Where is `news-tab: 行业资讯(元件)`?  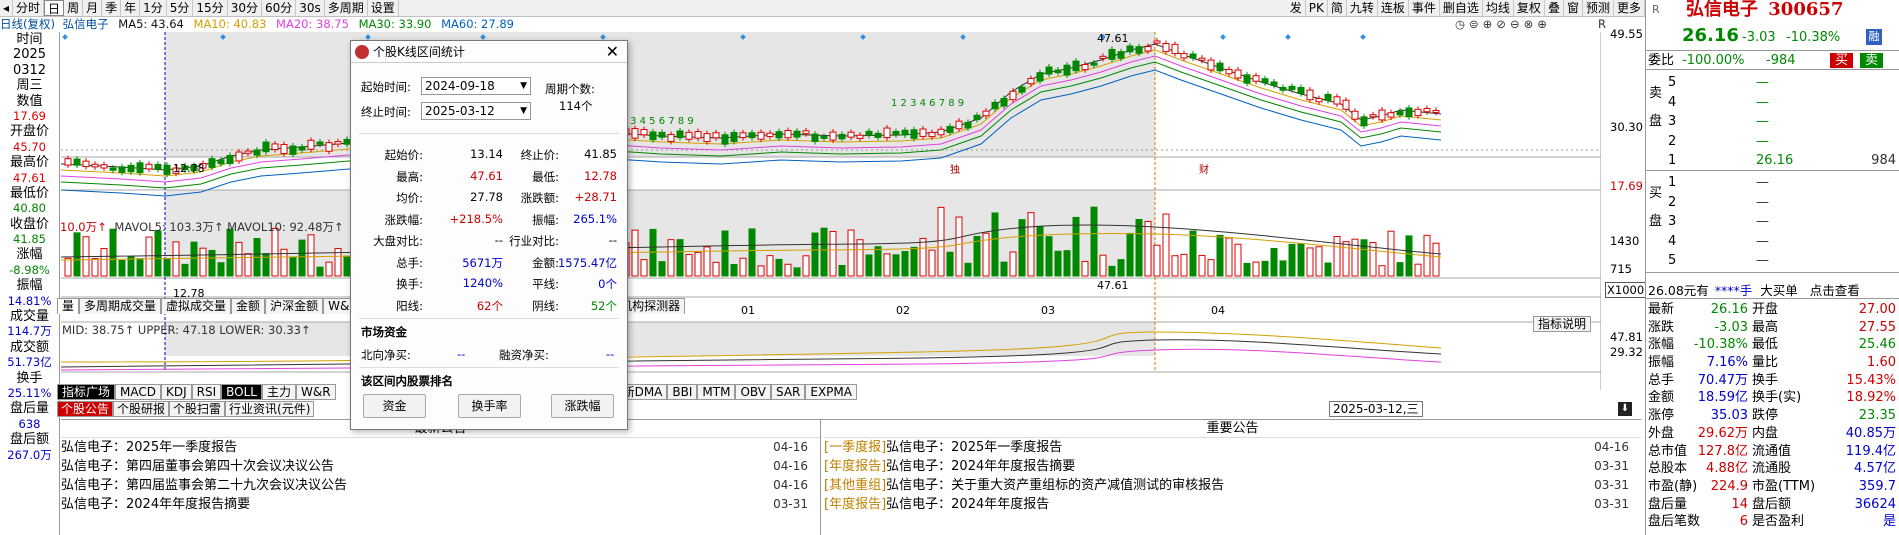 news-tab: 行业资讯(元件) is located at coordinates (270, 409).